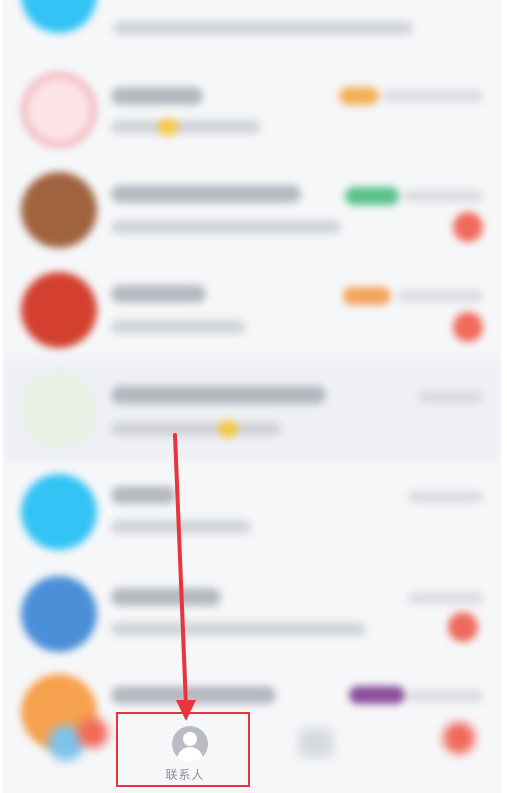  Describe the element at coordinates (186, 710) in the screenshot. I see `arrow-head` at that location.